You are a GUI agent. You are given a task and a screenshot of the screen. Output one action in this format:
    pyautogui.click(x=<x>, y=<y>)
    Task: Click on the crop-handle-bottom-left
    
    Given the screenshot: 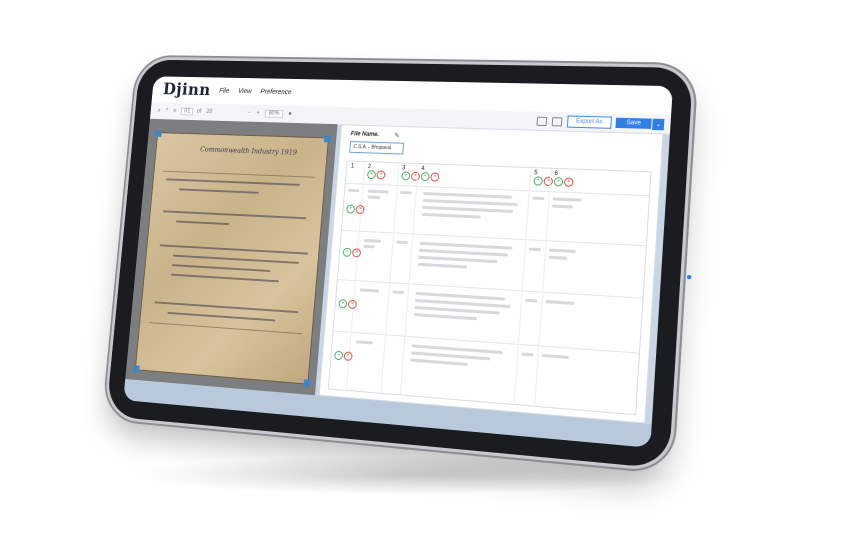 What is the action you would take?
    pyautogui.click(x=136, y=369)
    